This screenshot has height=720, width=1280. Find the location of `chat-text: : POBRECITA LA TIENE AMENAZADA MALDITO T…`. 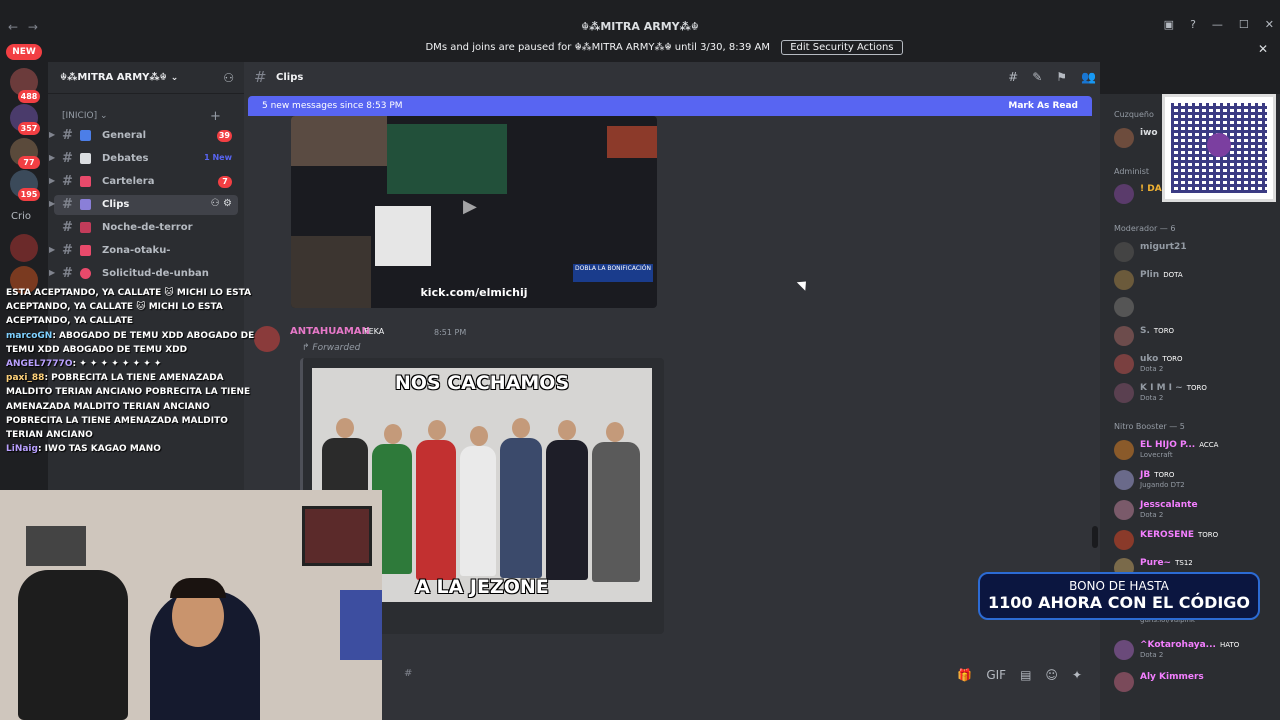

chat-text: : POBRECITA LA TIENE AMENAZADA MALDITO T… is located at coordinates (130, 407).